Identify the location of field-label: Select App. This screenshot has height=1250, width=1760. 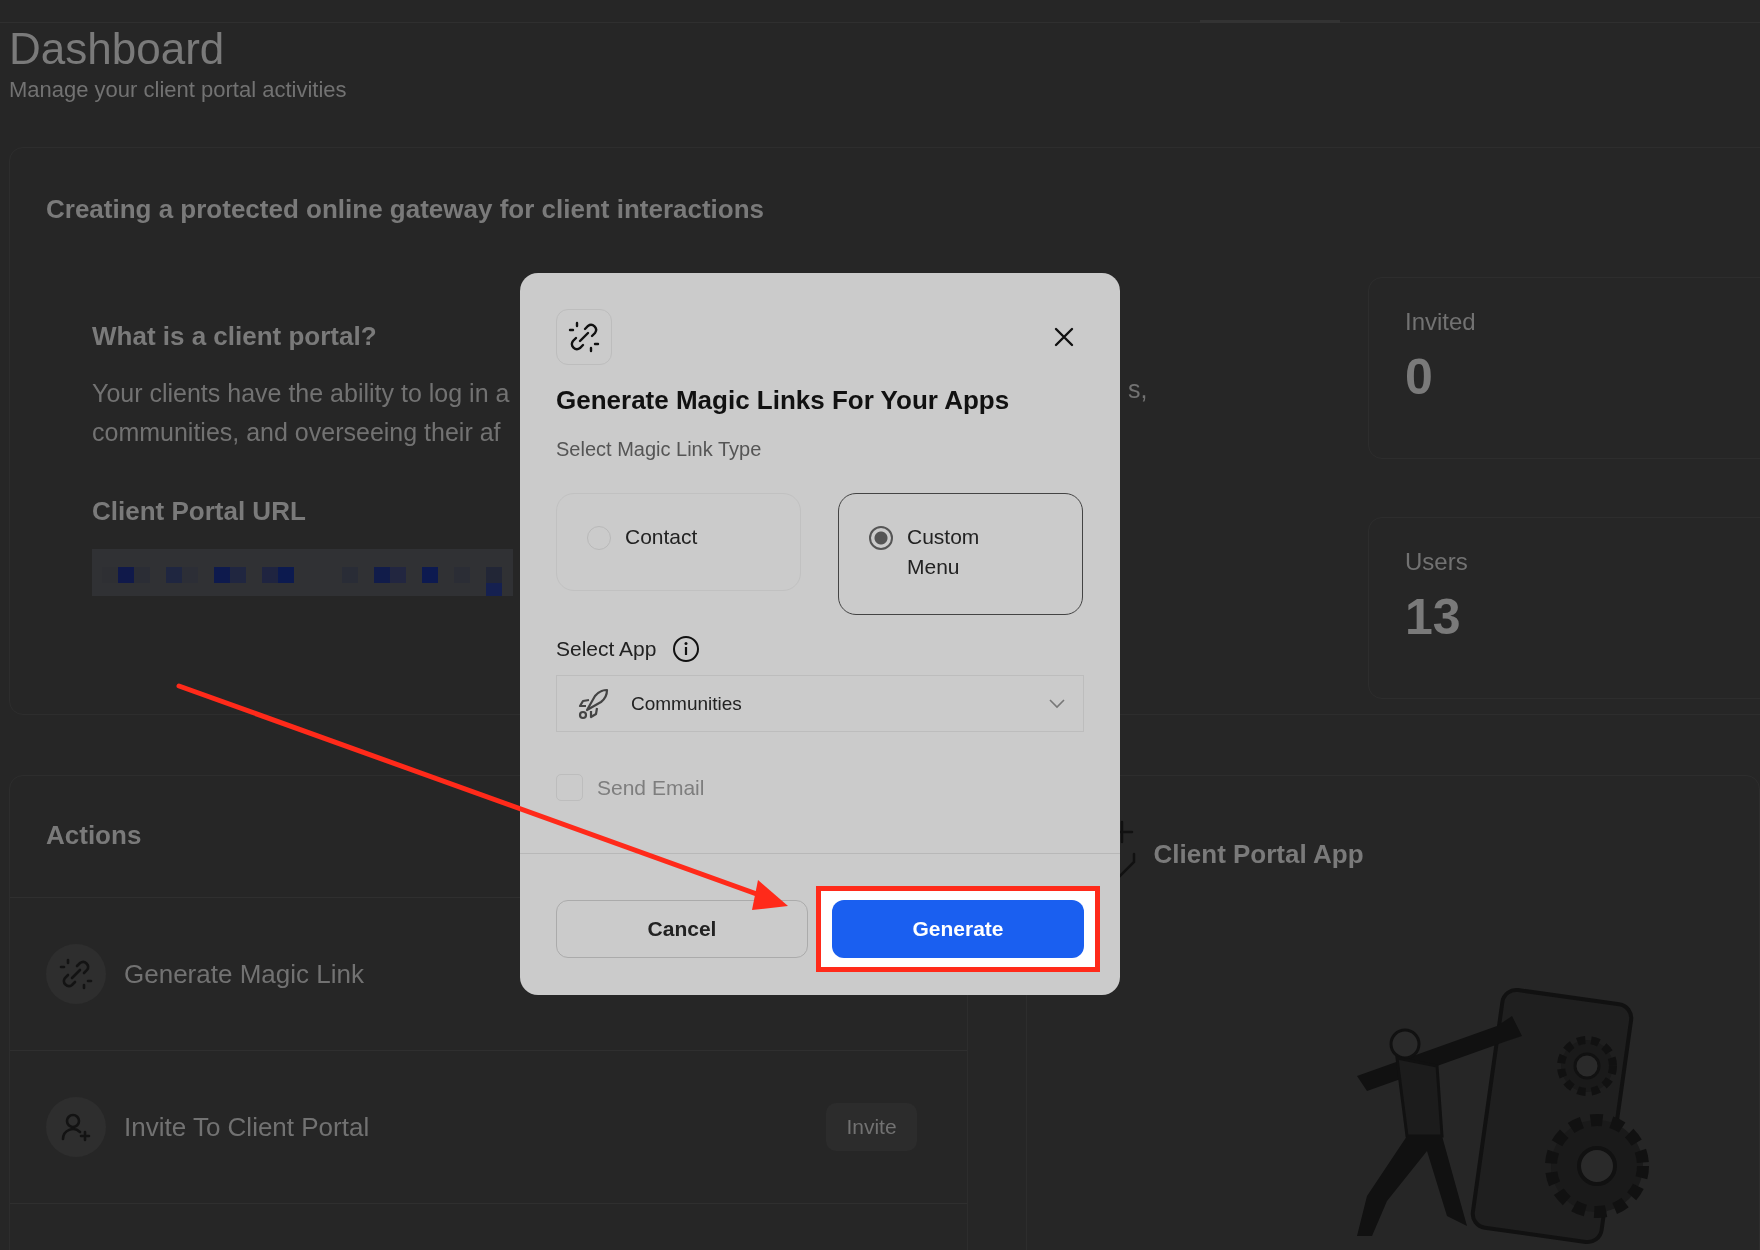
(606, 649).